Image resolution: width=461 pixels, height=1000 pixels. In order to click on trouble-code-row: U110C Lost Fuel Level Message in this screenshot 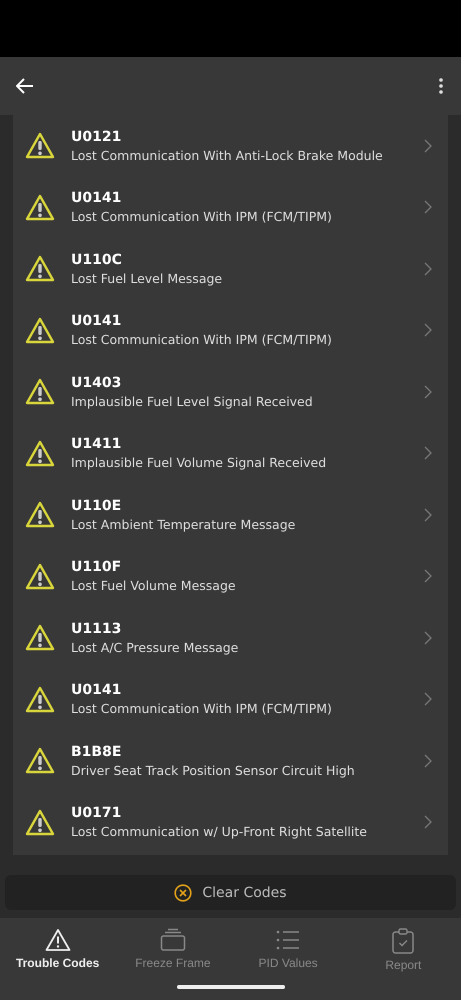, I will do `click(230, 269)`.